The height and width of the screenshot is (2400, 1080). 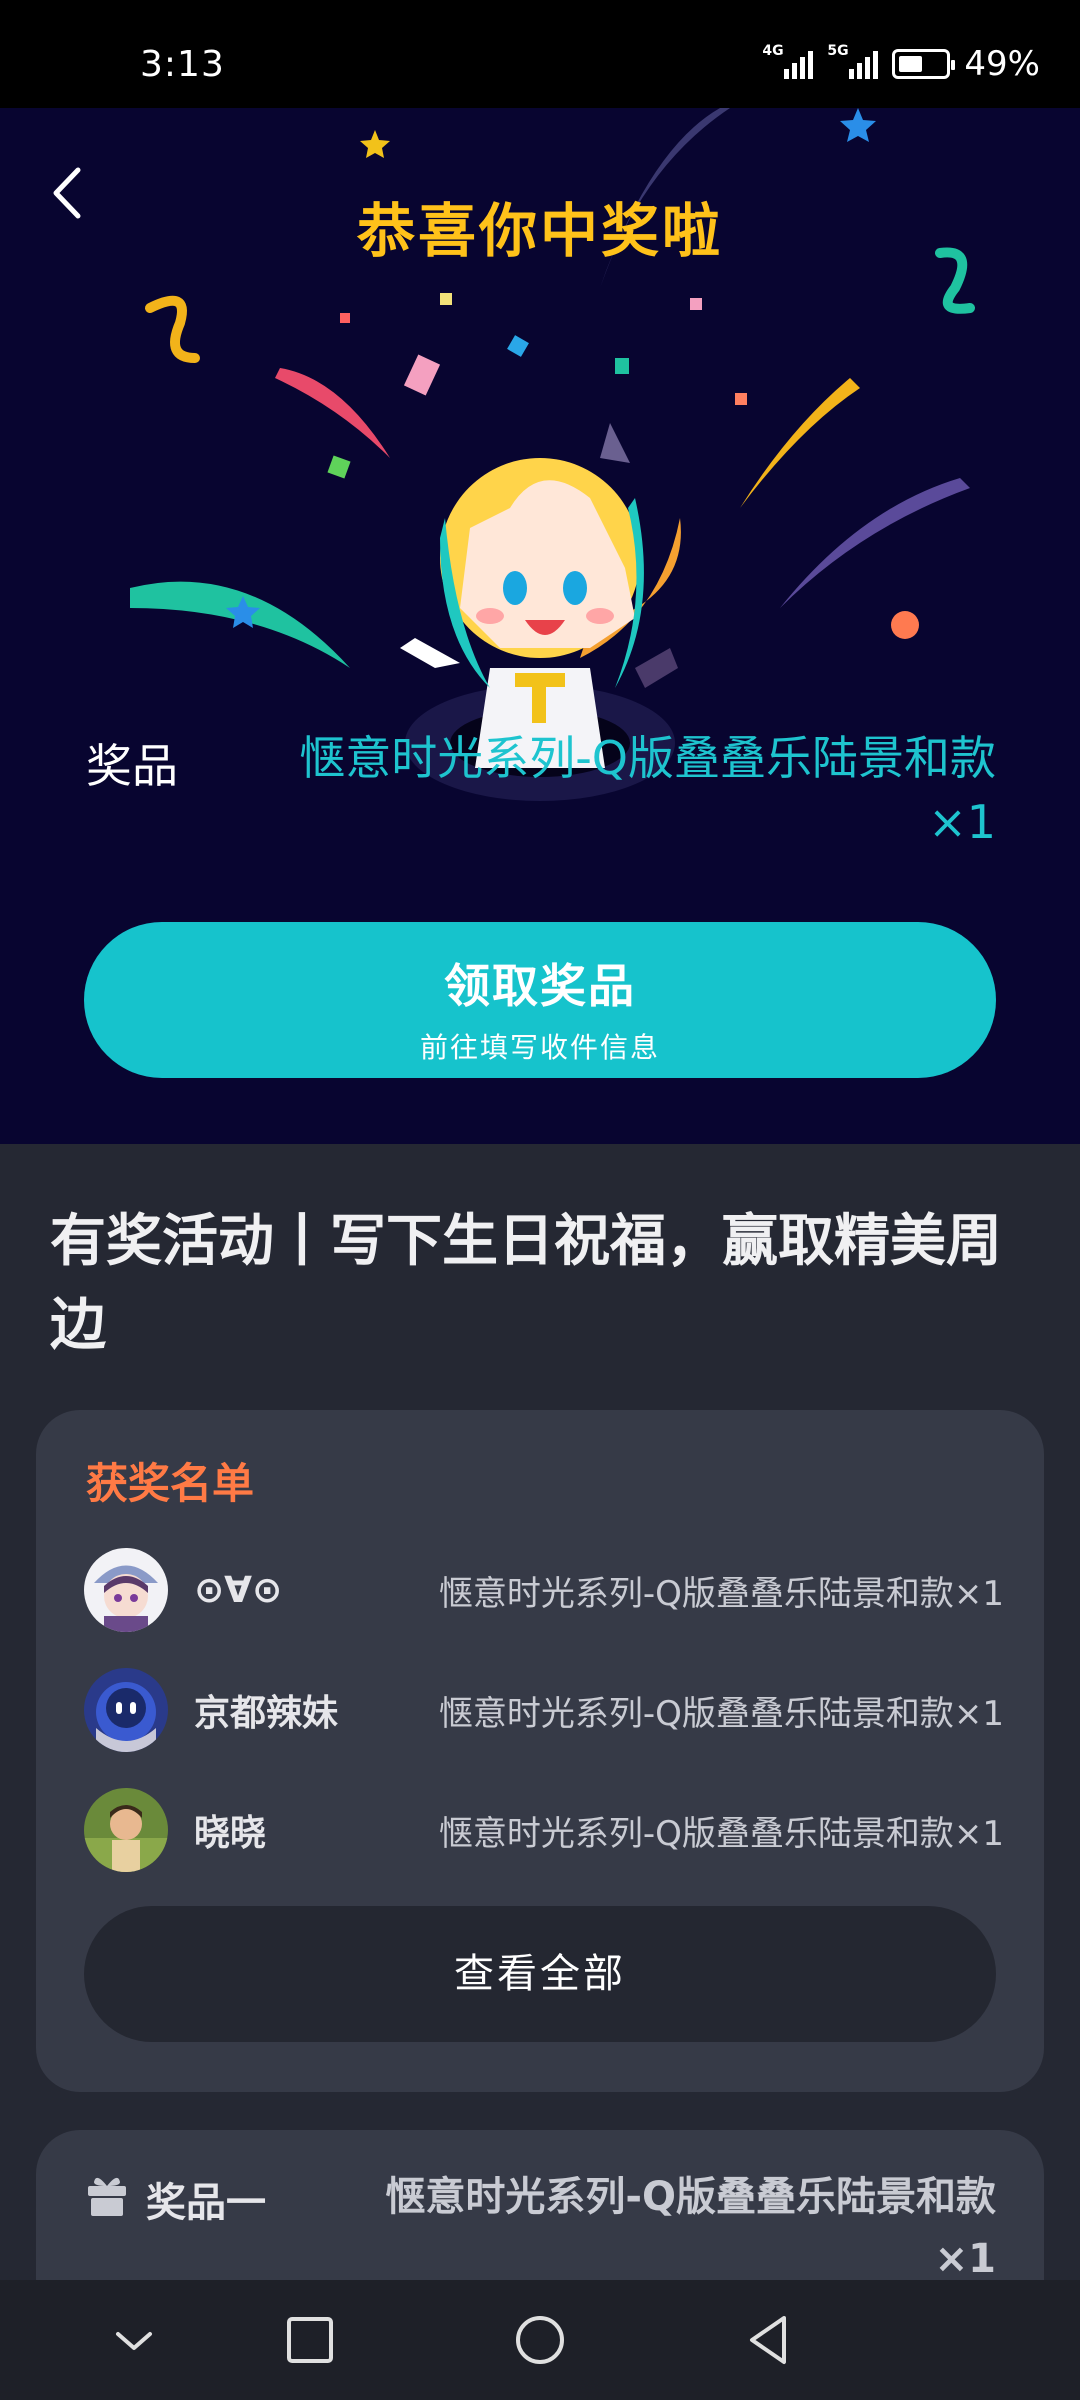 What do you see at coordinates (170, 1483) in the screenshot?
I see `winners-title: 获奖名单` at bounding box center [170, 1483].